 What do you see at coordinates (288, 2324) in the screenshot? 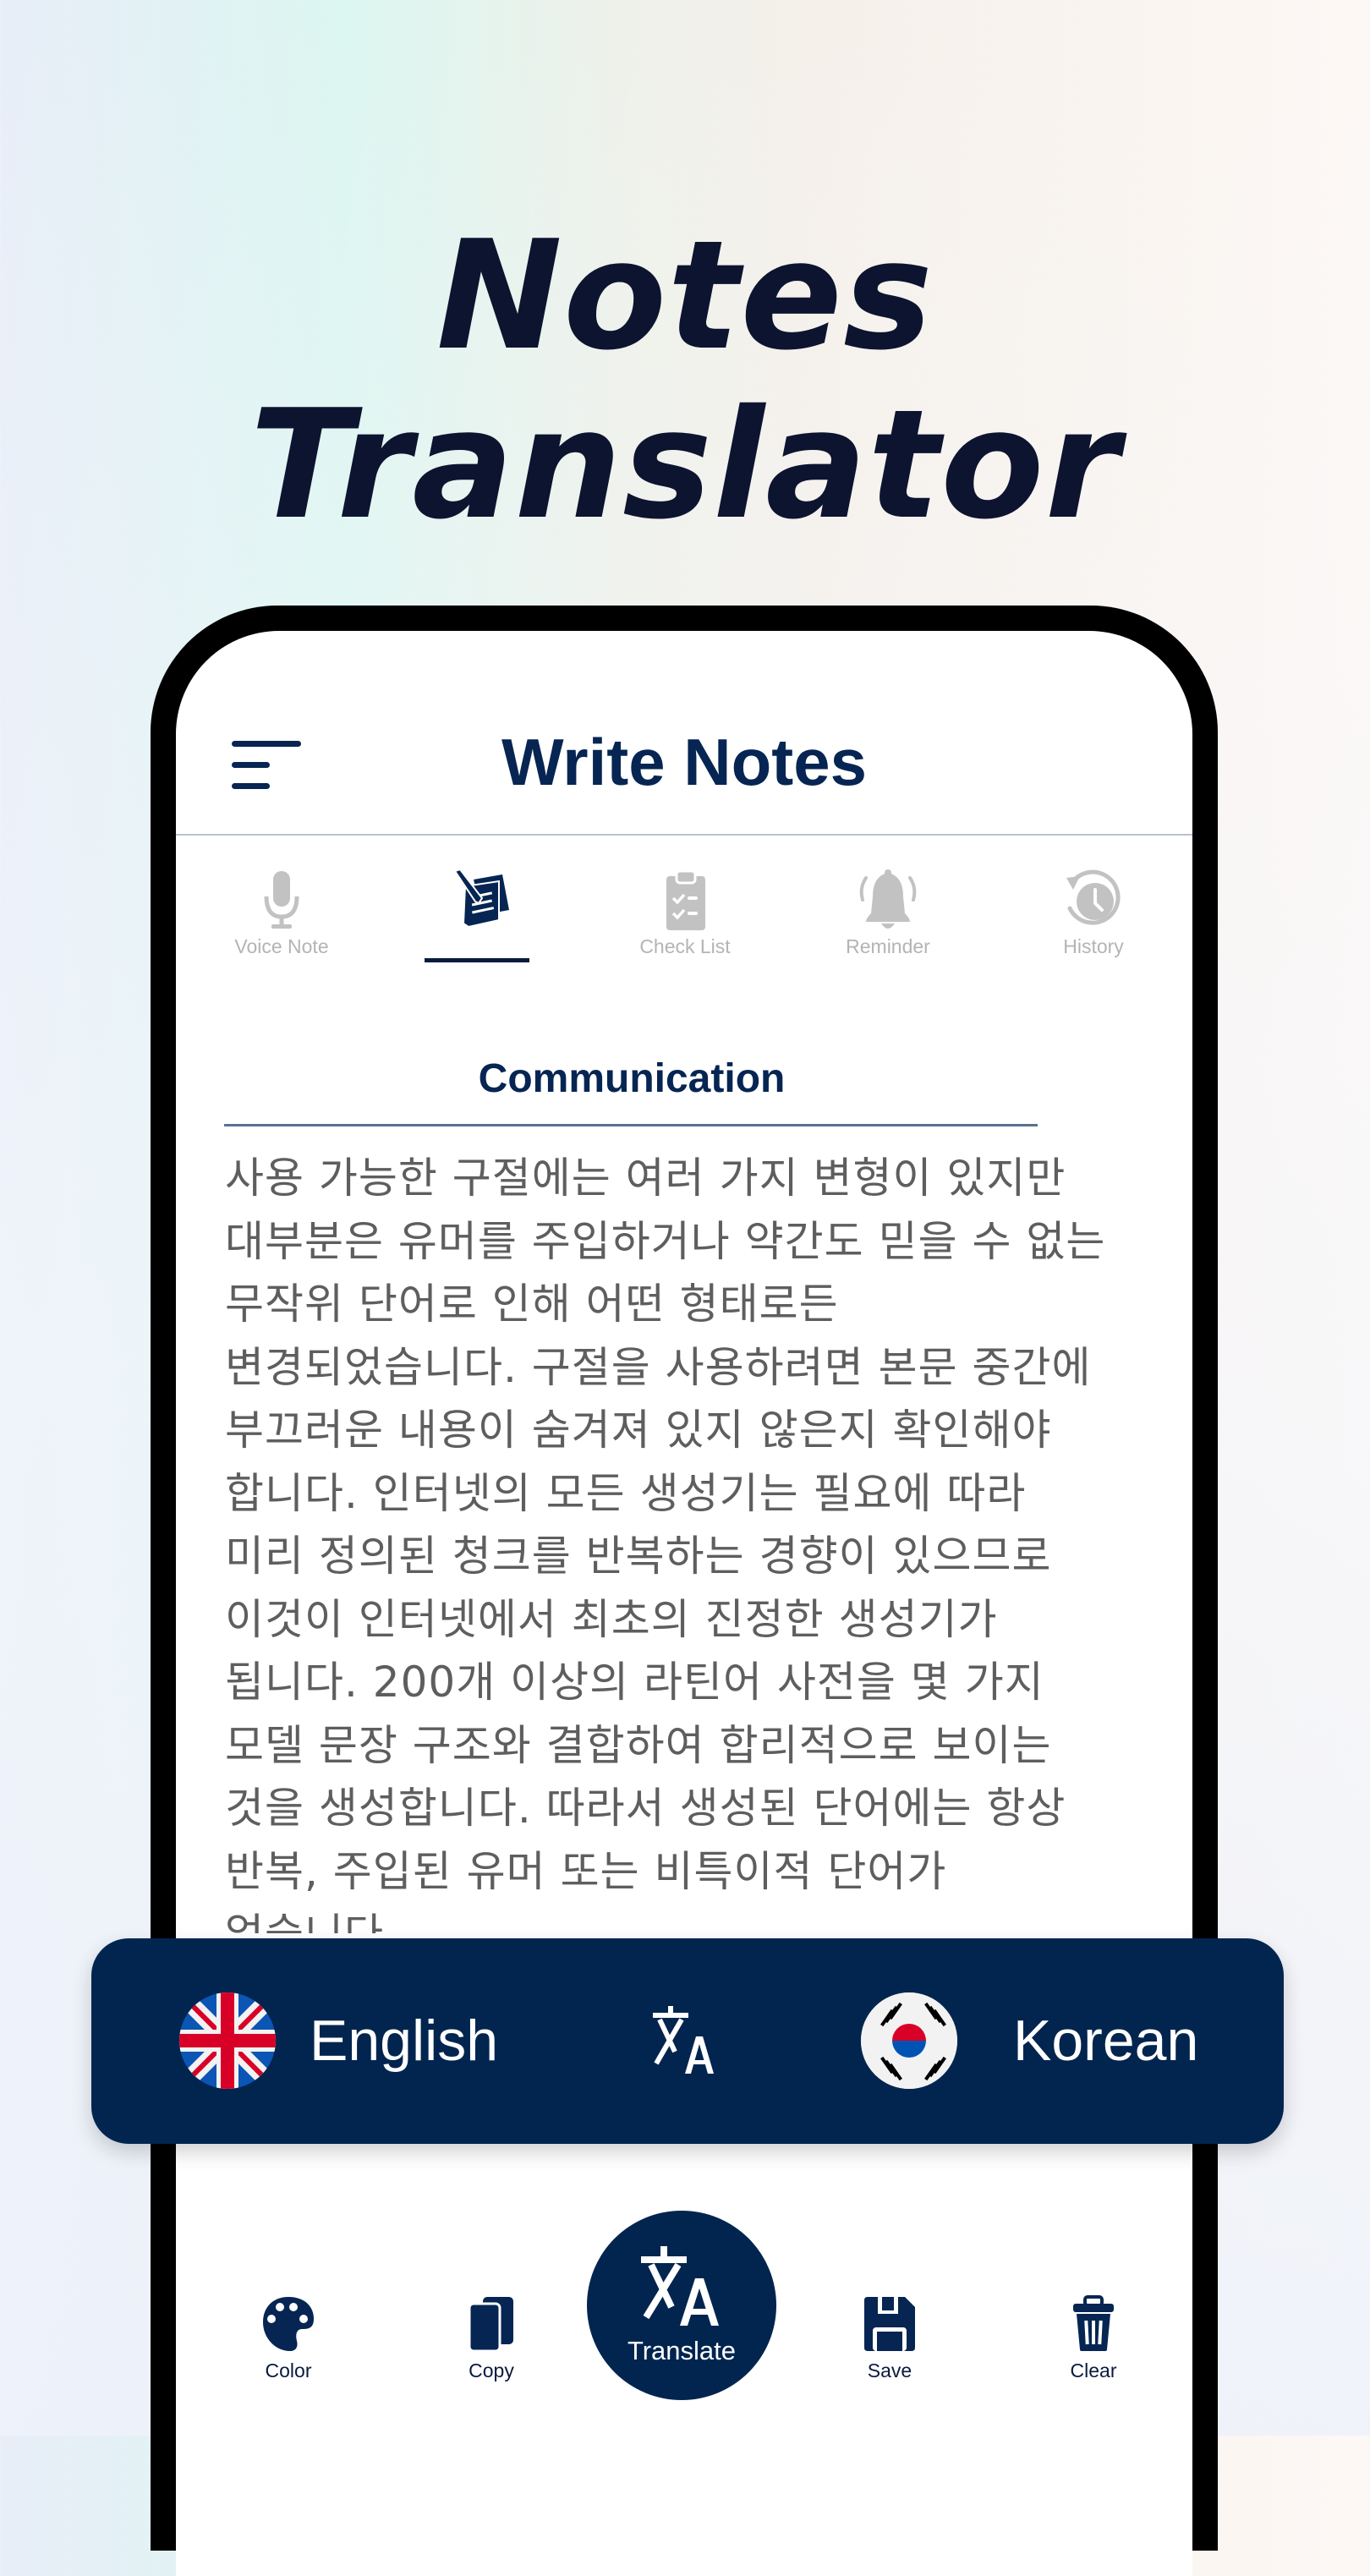
I see `palette-icon` at bounding box center [288, 2324].